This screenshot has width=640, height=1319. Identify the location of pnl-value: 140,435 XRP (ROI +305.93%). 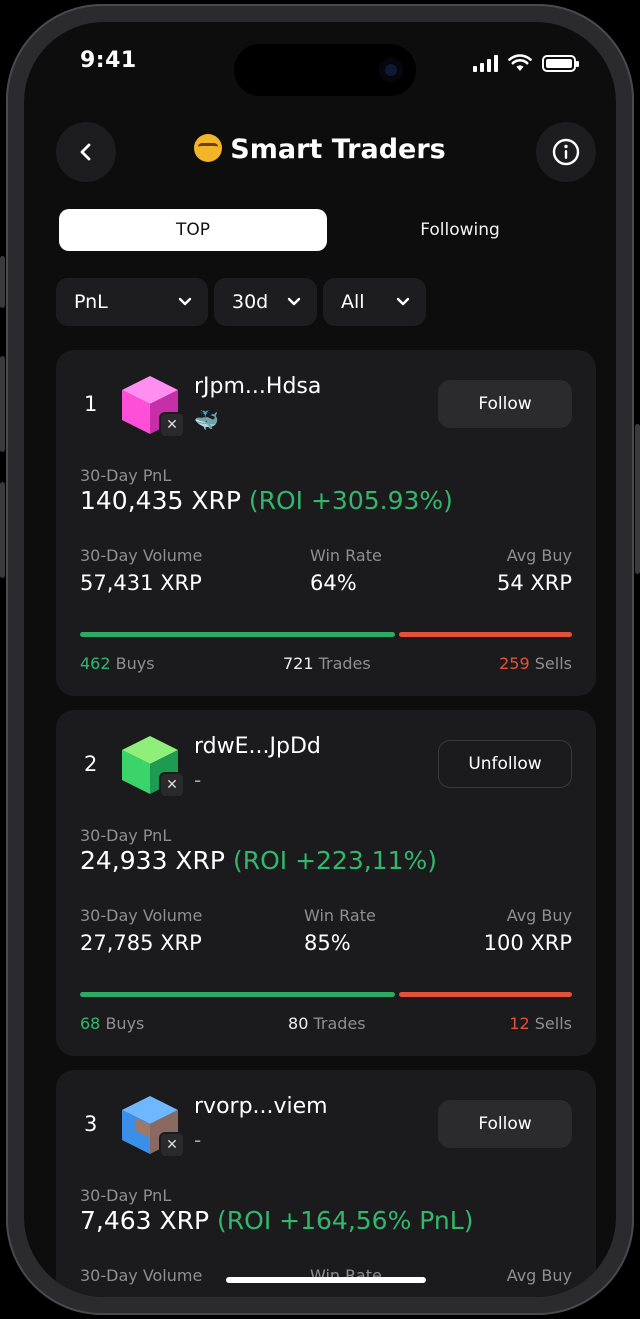
(266, 500).